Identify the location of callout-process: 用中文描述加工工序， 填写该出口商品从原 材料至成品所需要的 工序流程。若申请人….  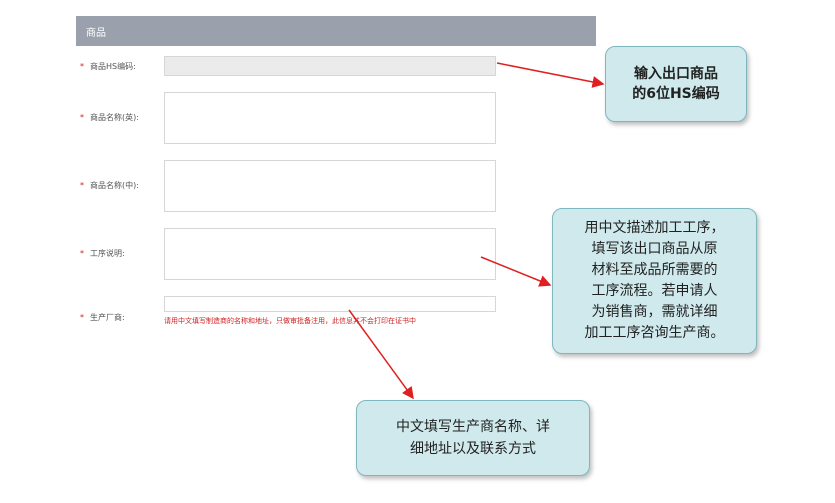
(654, 281).